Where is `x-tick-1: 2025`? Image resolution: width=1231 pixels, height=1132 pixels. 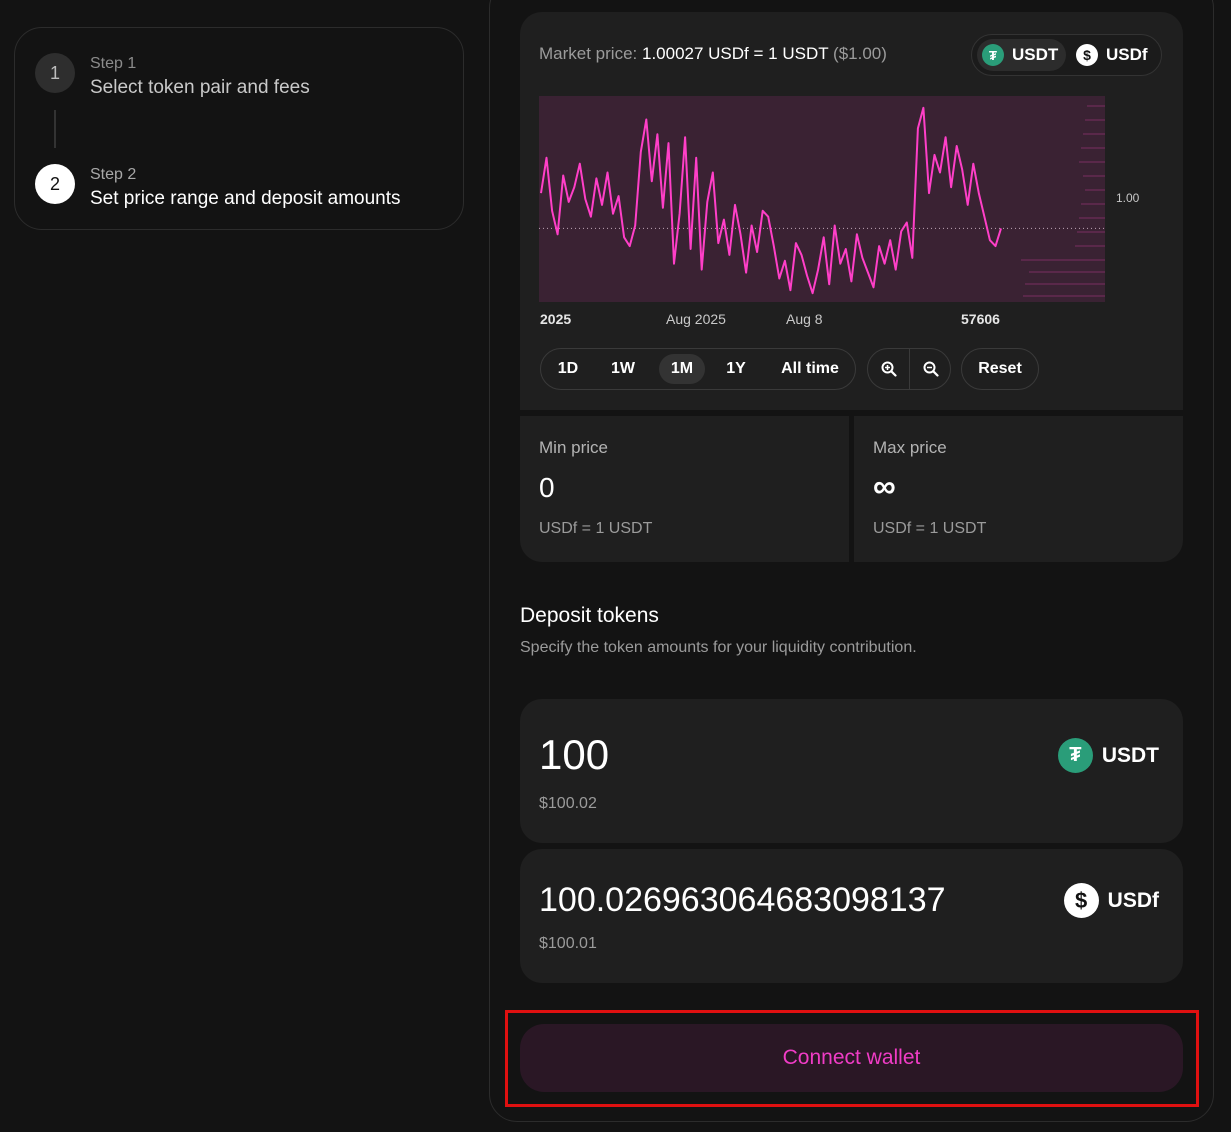
x-tick-1: 2025 is located at coordinates (556, 319).